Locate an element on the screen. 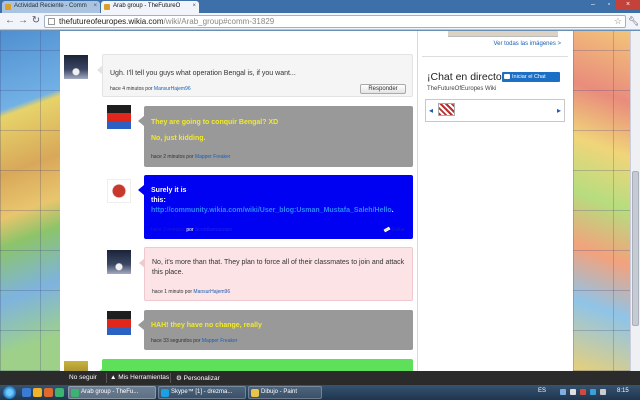 The width and height of the screenshot is (640, 400). reply-button: Responder is located at coordinates (383, 89).